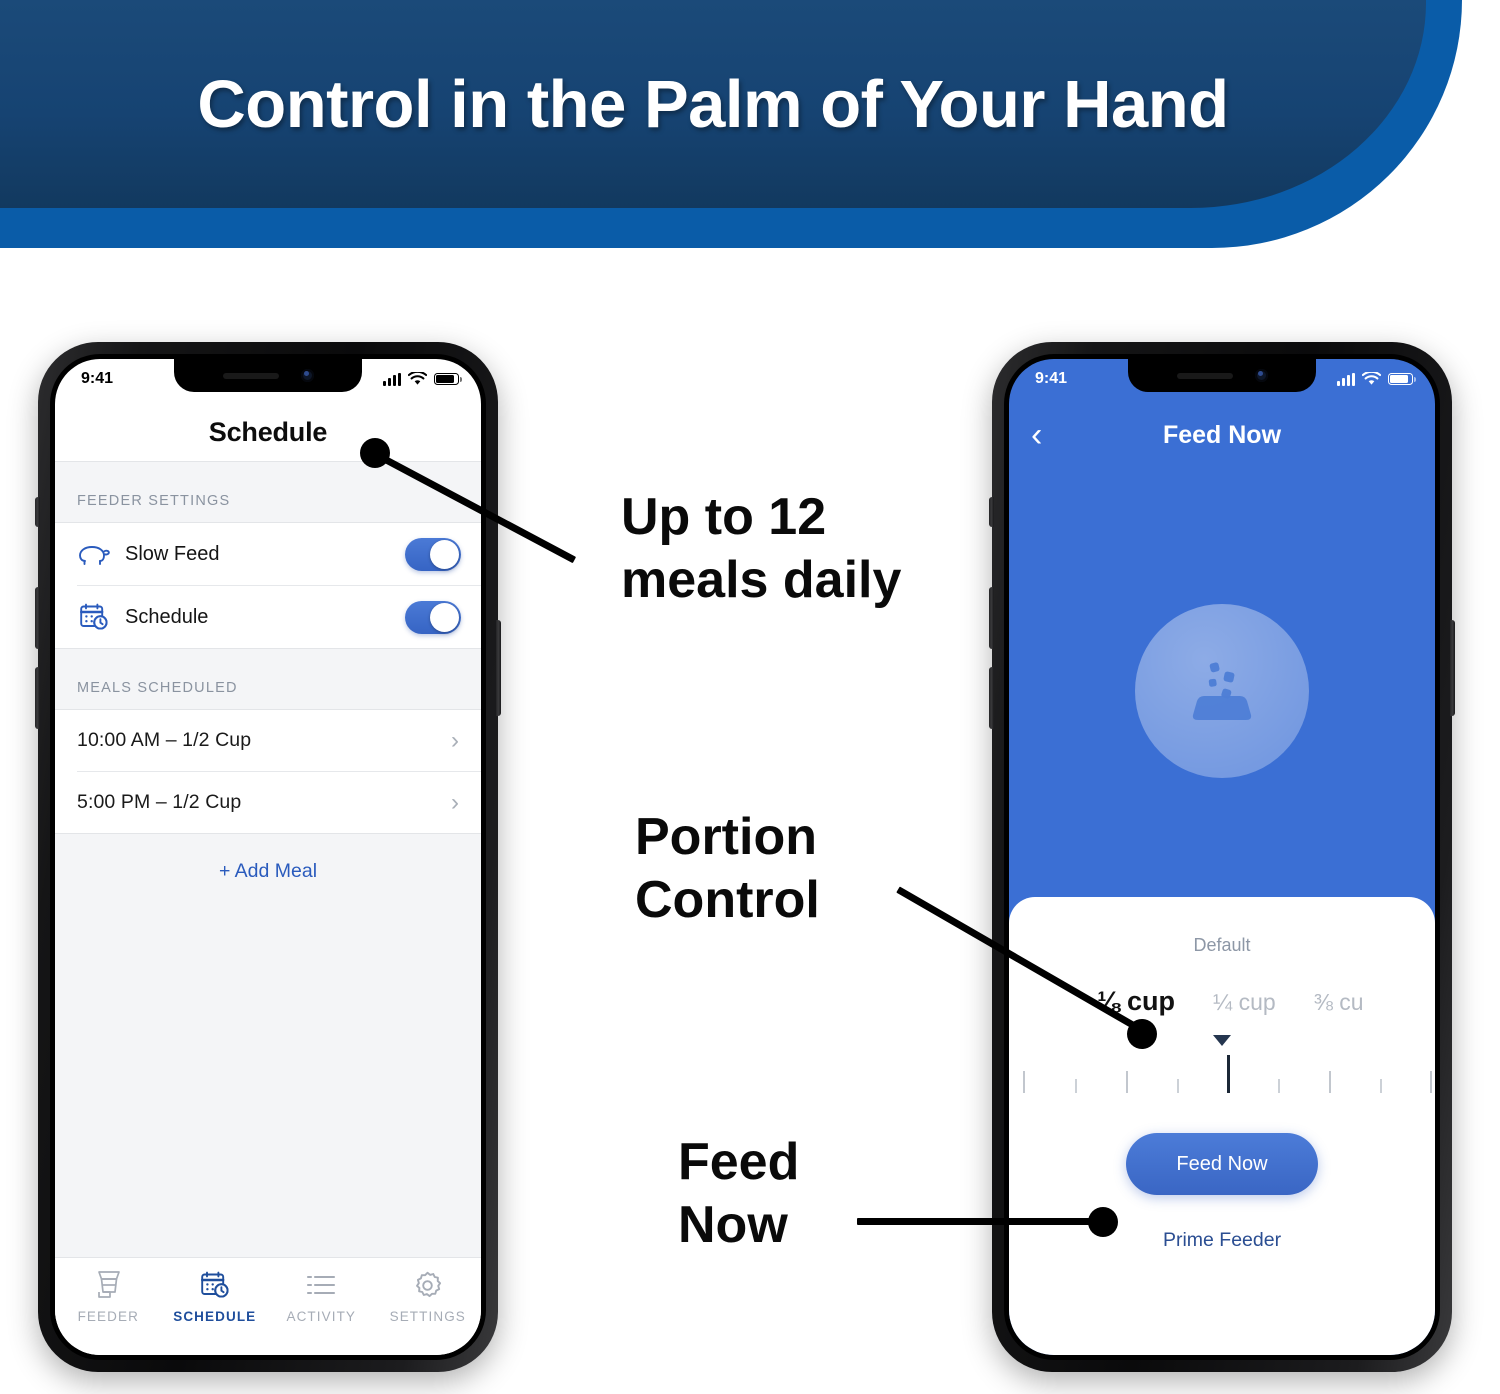 The height and width of the screenshot is (1394, 1500). Describe the element at coordinates (375, 453) in the screenshot. I see `leader-dot-meals` at that location.